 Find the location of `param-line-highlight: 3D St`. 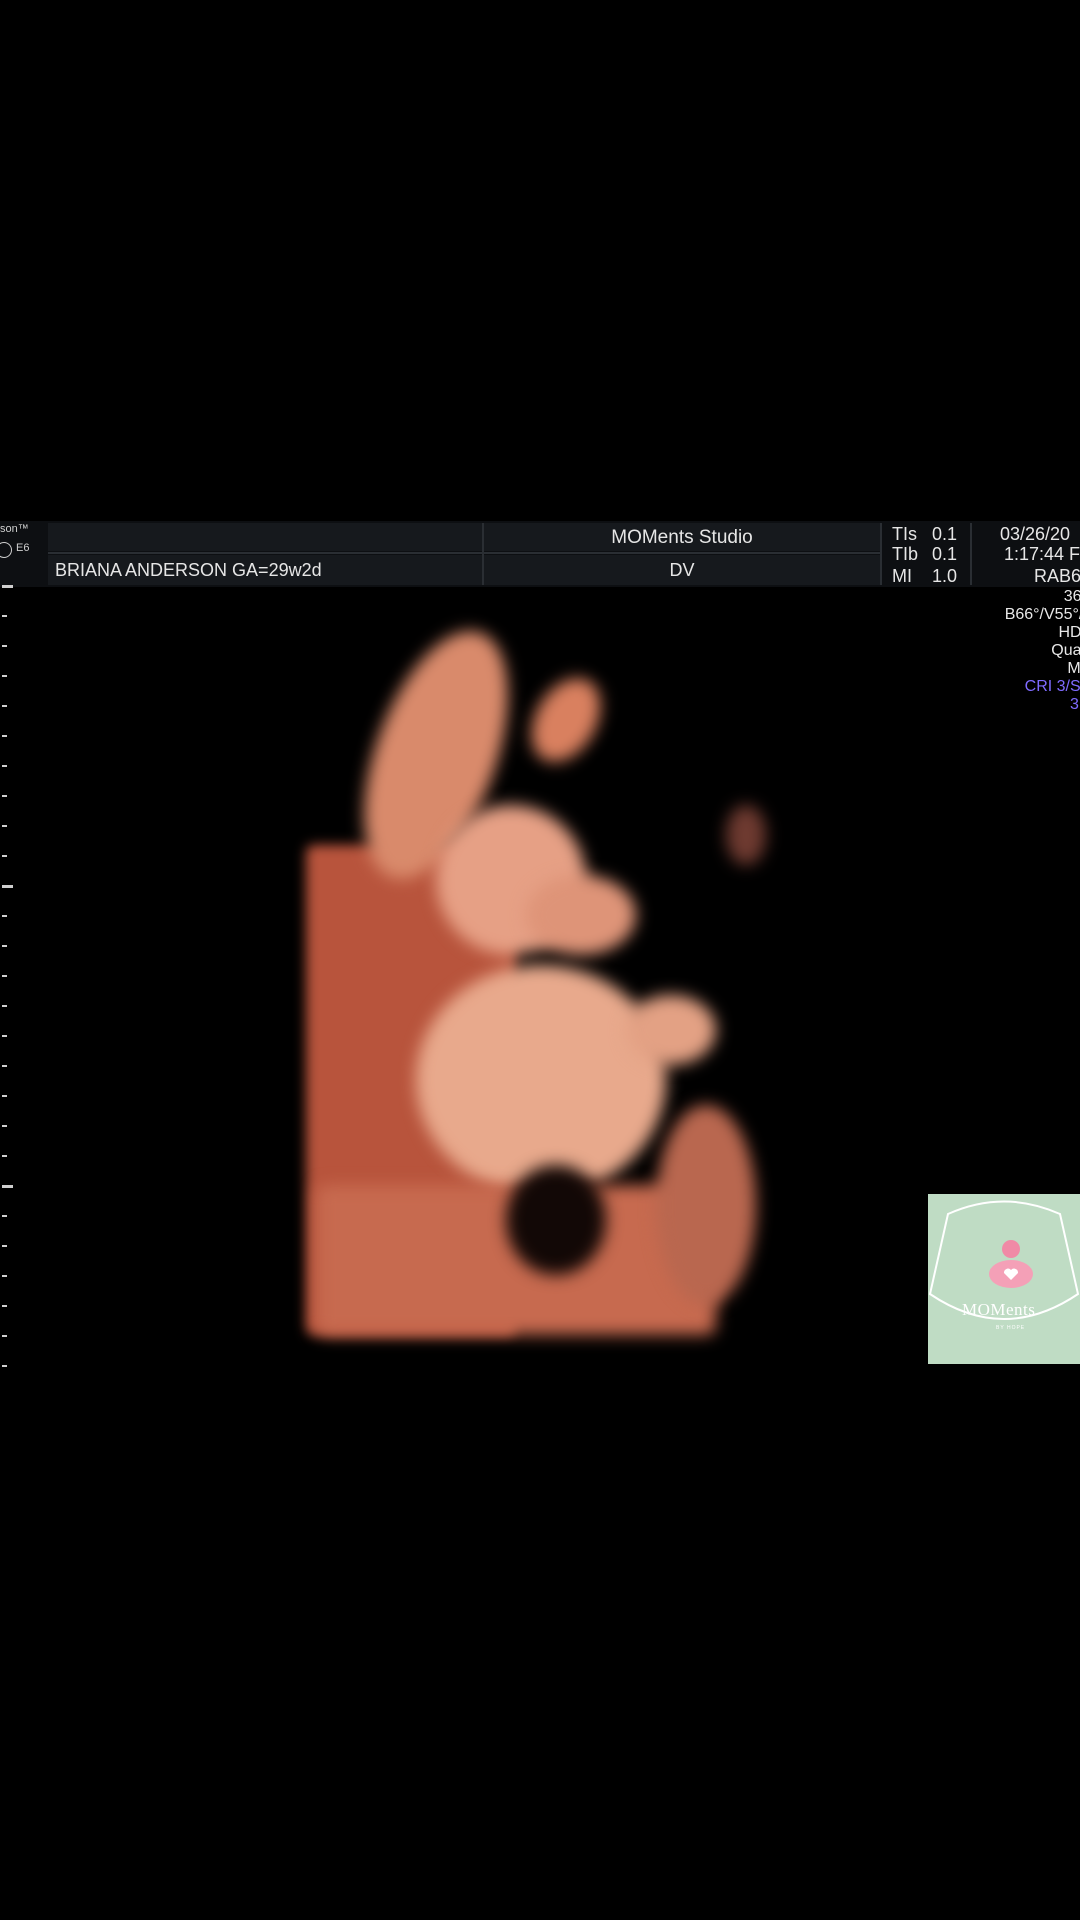

param-line-highlight: 3D St is located at coordinates (1074, 704).